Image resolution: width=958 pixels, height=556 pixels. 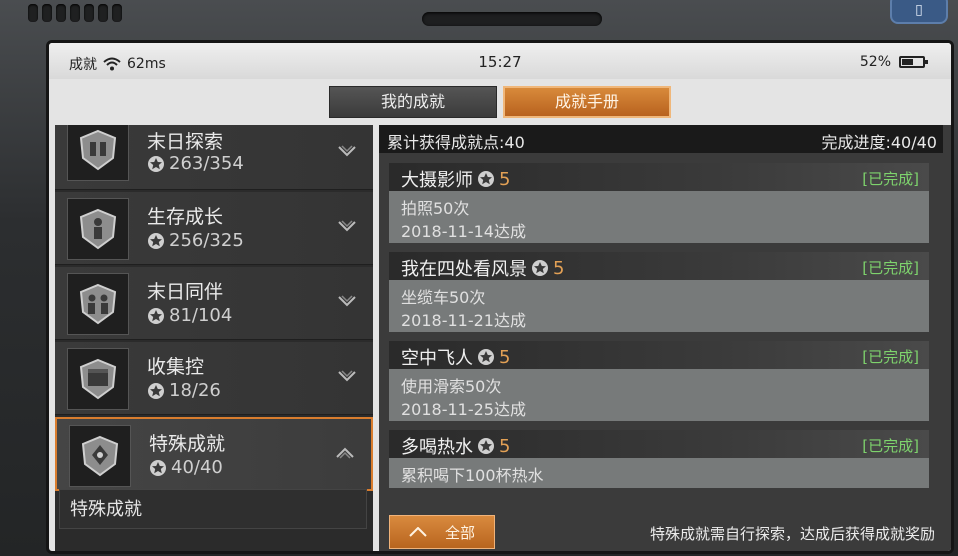 What do you see at coordinates (456, 142) in the screenshot?
I see `points-summary: 累计获得成就点:40` at bounding box center [456, 142].